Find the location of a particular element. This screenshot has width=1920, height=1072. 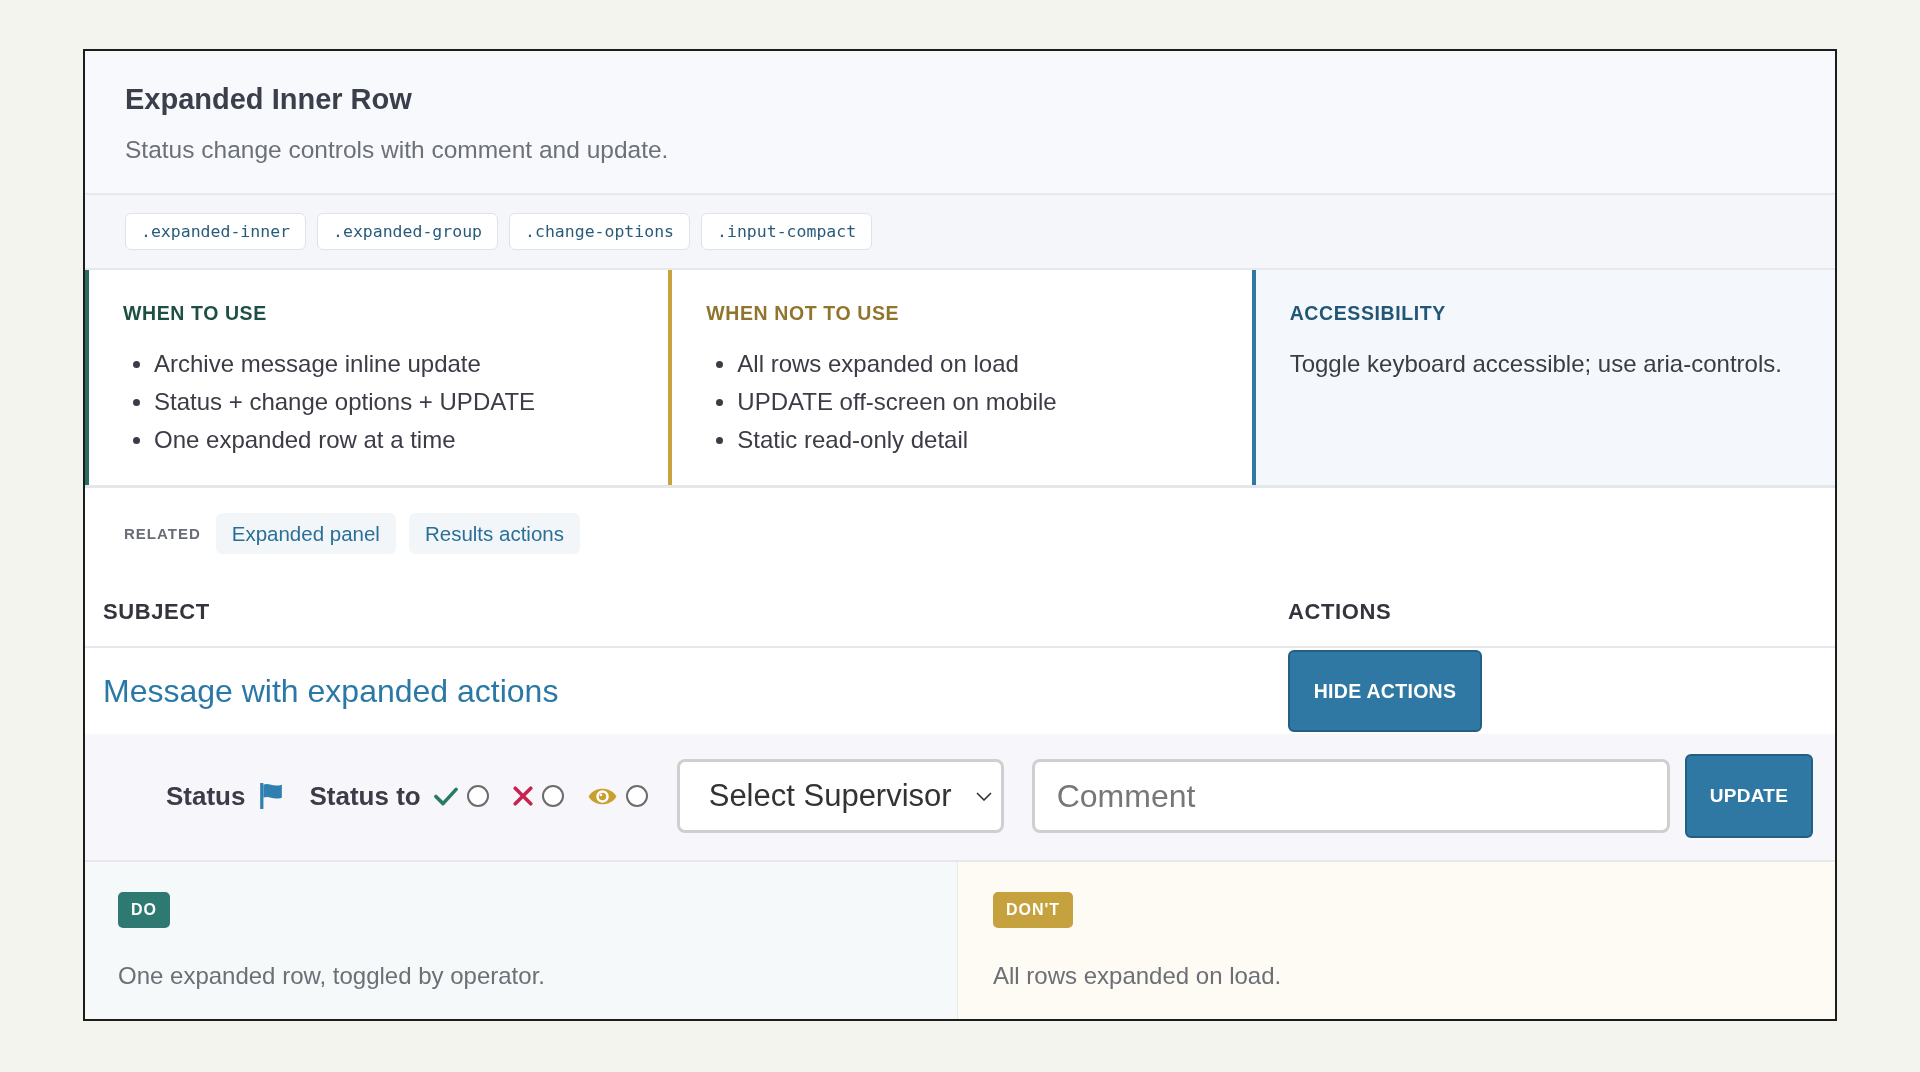

list-item: UPDATE off-screen on mobile is located at coordinates (897, 402).